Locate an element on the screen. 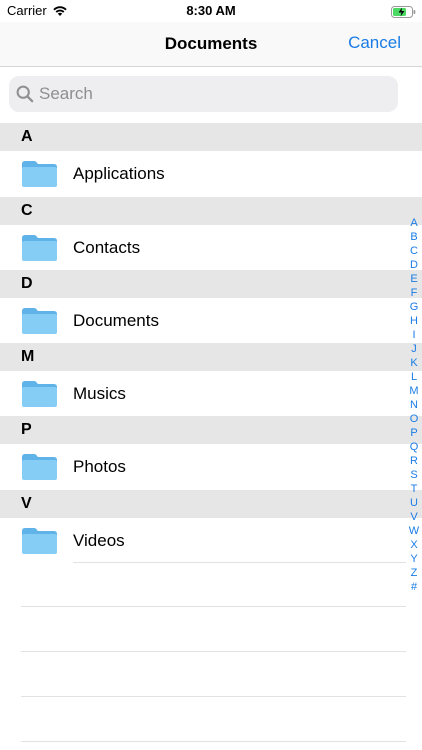  index-letter-r: R is located at coordinates (414, 461).